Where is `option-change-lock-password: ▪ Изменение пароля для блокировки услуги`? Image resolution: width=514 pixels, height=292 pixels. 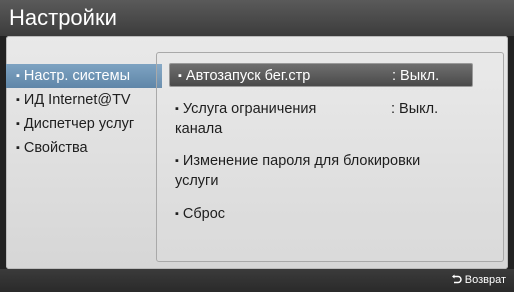
option-change-lock-password: ▪ Изменение пароля для блокировки услуги is located at coordinates (335, 171).